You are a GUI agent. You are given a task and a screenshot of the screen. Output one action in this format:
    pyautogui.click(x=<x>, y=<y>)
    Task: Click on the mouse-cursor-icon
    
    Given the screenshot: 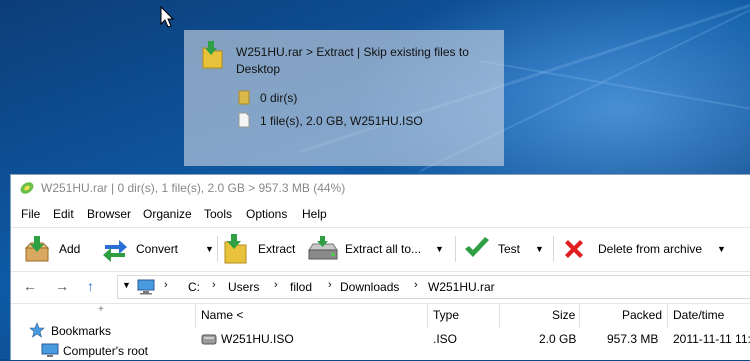 What is the action you would take?
    pyautogui.click(x=167, y=17)
    